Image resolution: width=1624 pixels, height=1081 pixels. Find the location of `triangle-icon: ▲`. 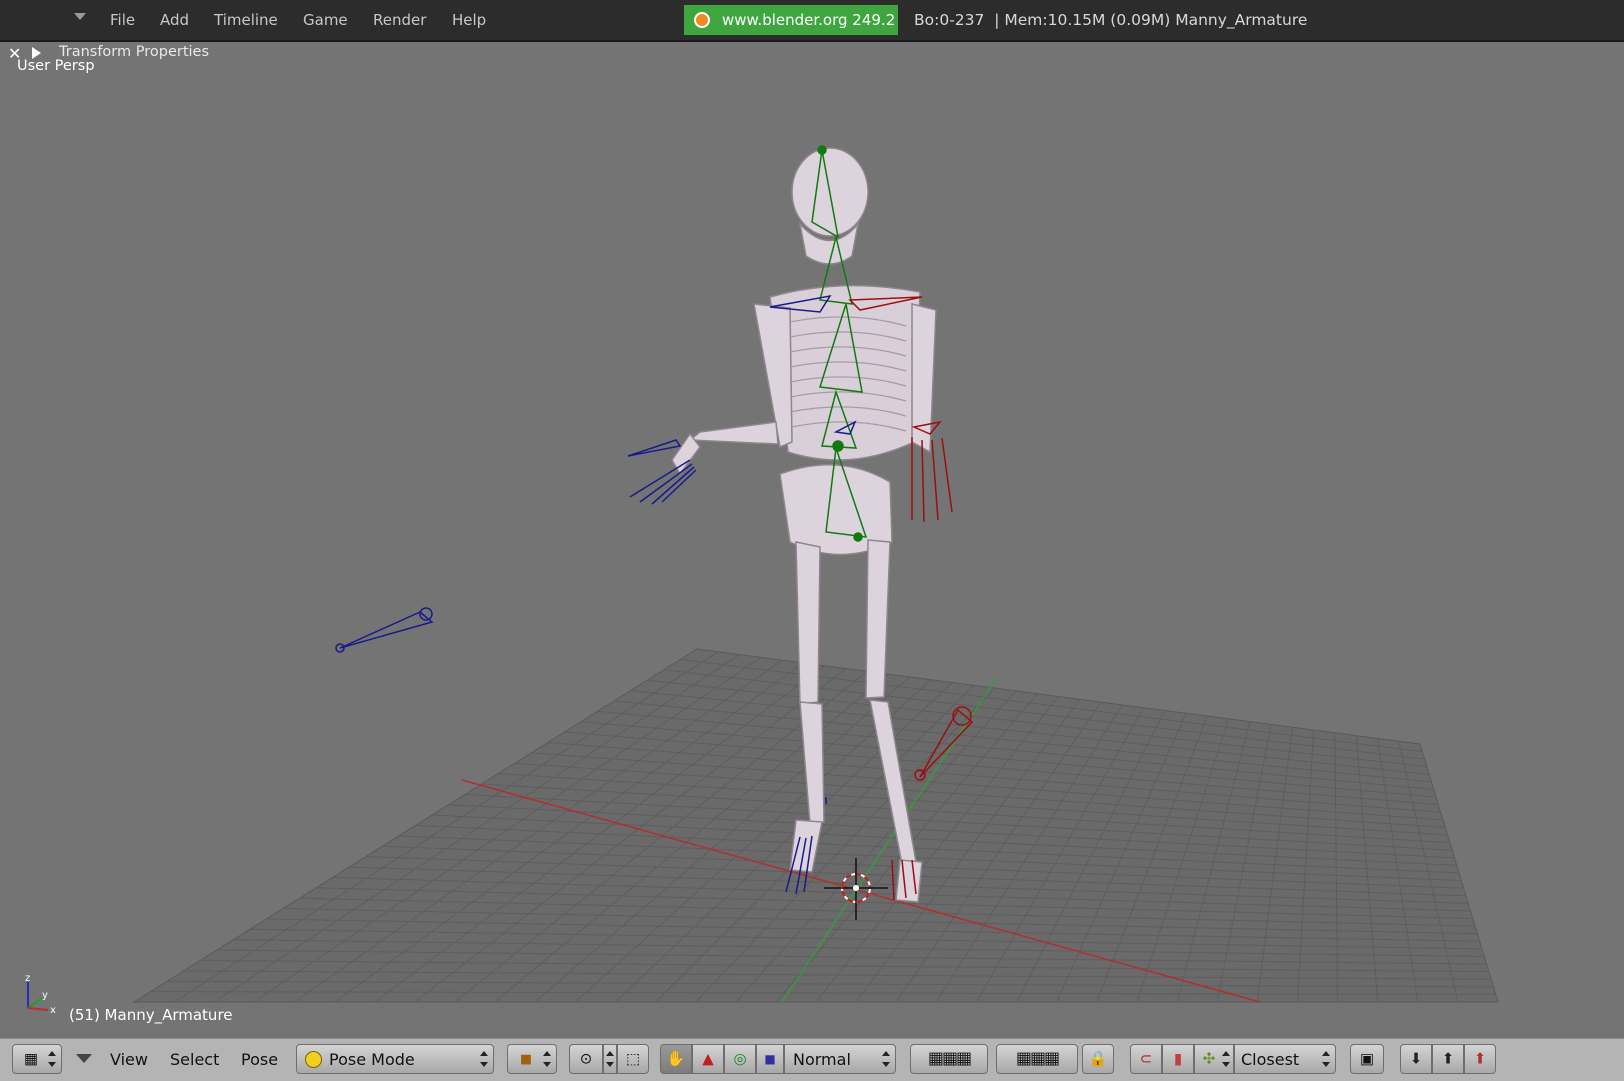

triangle-icon: ▲ is located at coordinates (708, 1058).